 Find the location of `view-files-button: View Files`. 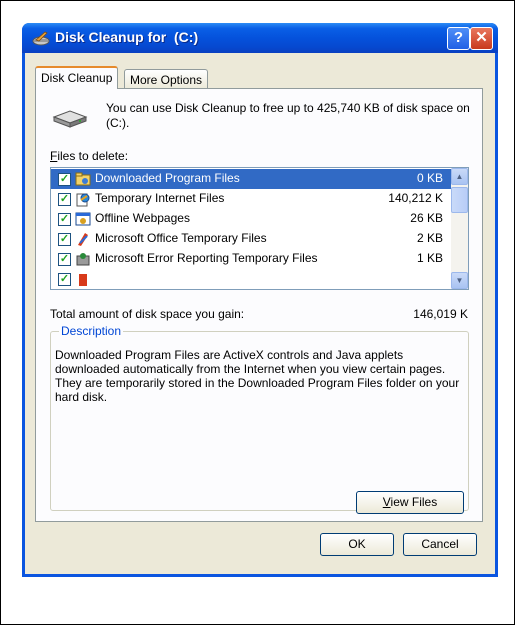

view-files-button: View Files is located at coordinates (410, 502).